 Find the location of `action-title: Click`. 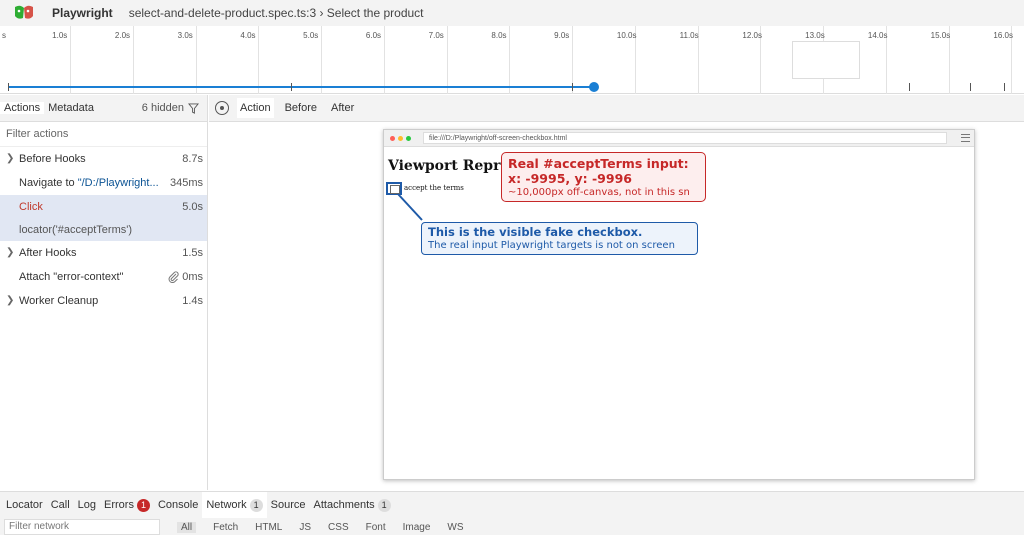

action-title: Click is located at coordinates (31, 207).